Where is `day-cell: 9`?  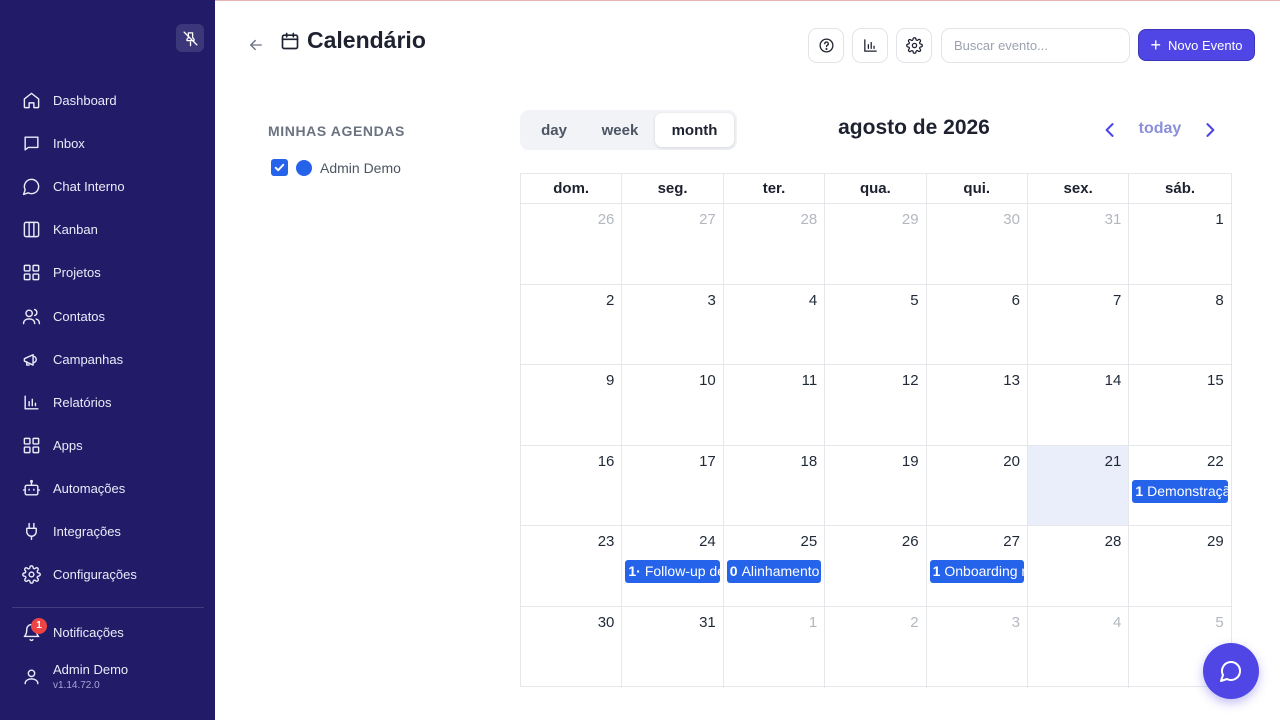
day-cell: 9 is located at coordinates (572, 405).